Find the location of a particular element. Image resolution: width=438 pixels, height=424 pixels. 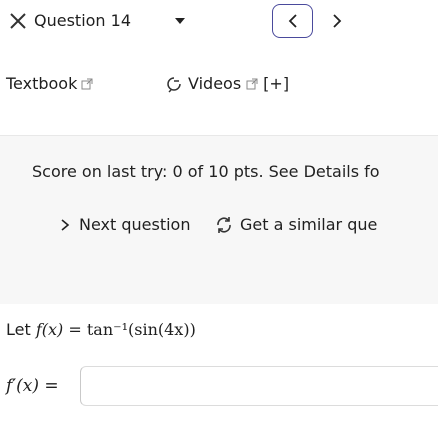

chevron-left-icon is located at coordinates (292, 21).